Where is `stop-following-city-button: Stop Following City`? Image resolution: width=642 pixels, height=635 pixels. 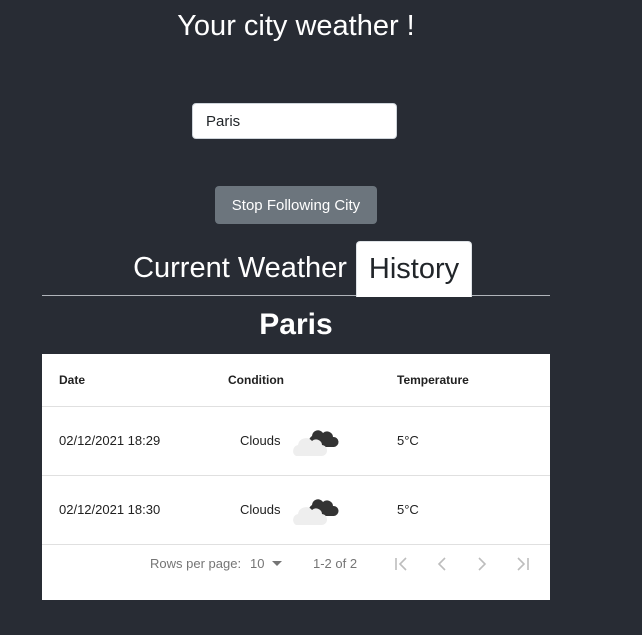 stop-following-city-button: Stop Following City is located at coordinates (296, 205).